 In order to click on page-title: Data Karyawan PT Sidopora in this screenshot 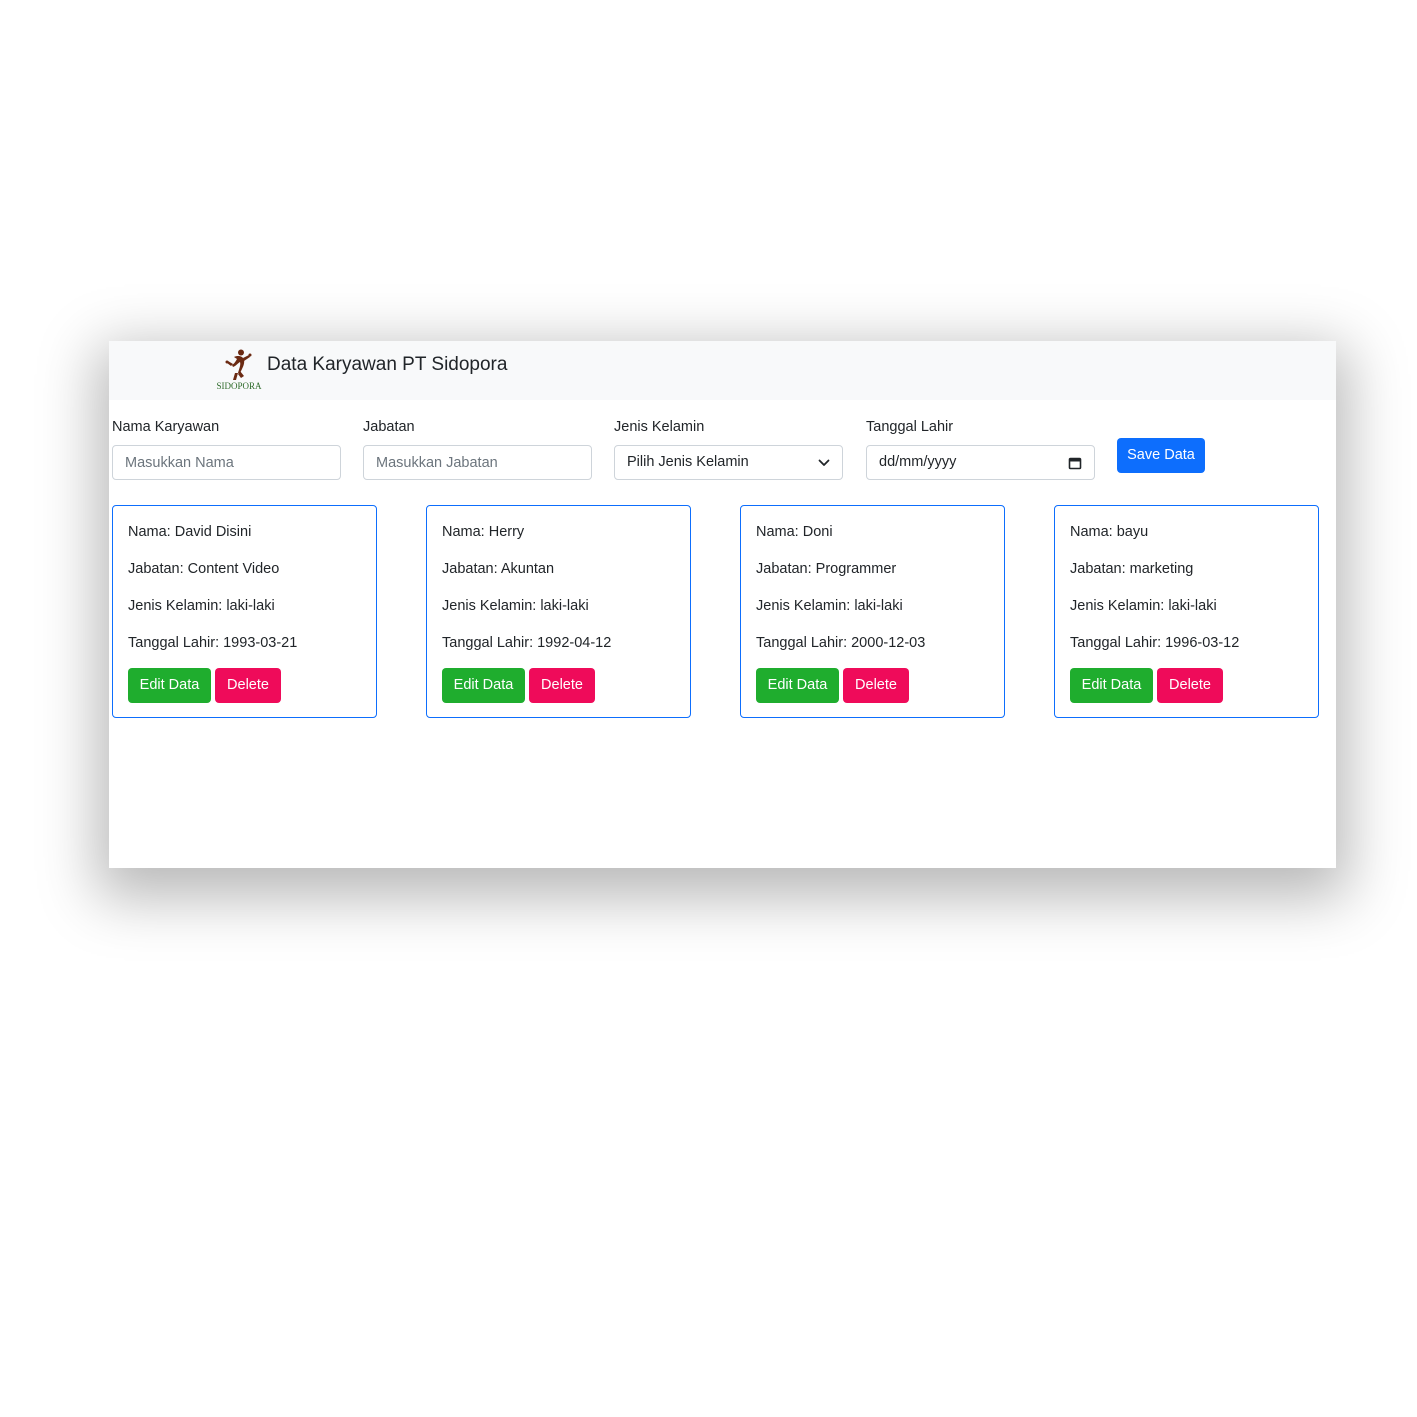, I will do `click(387, 364)`.